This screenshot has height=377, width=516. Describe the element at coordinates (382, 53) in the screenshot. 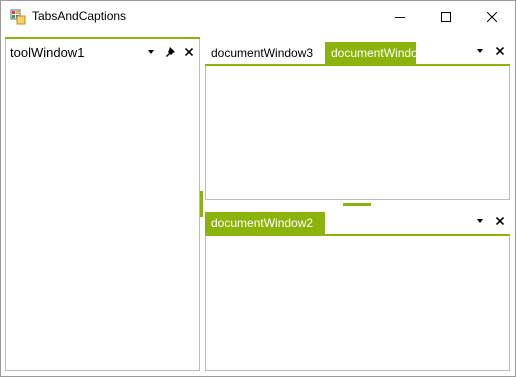

I see `tab-label: documentWindow1` at that location.